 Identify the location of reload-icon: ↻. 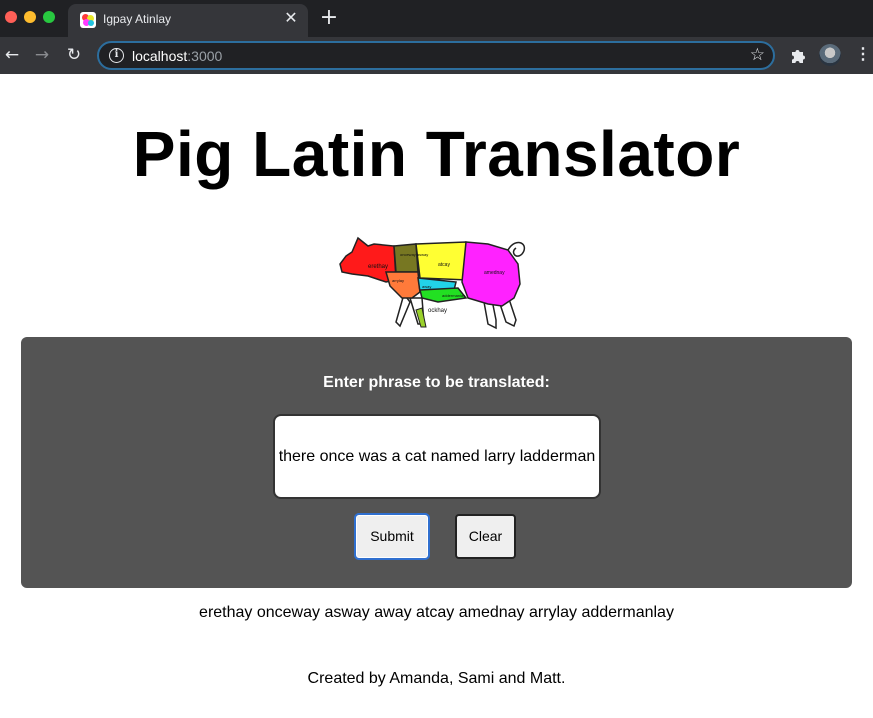
(74, 55).